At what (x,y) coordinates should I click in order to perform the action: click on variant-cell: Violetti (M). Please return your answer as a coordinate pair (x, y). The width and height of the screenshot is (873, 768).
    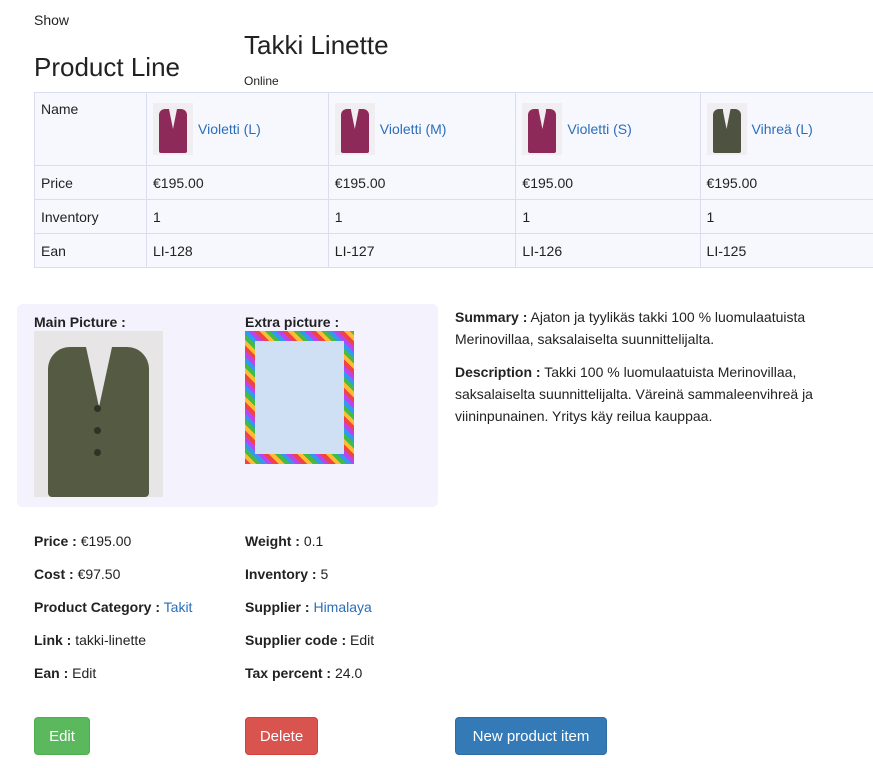
    Looking at the image, I should click on (422, 129).